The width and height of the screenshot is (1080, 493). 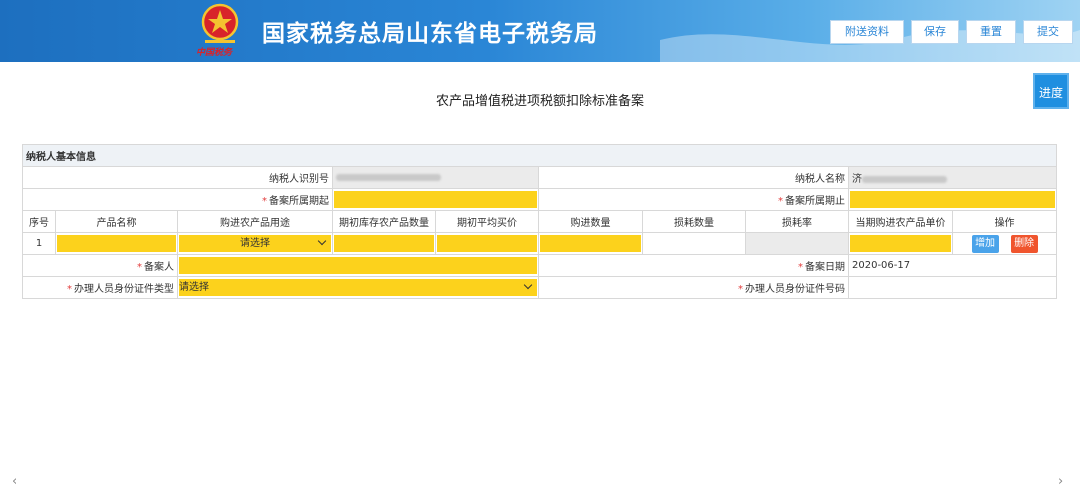 What do you see at coordinates (14, 481) in the screenshot?
I see `scroll-left-arrow-icon: ‹` at bounding box center [14, 481].